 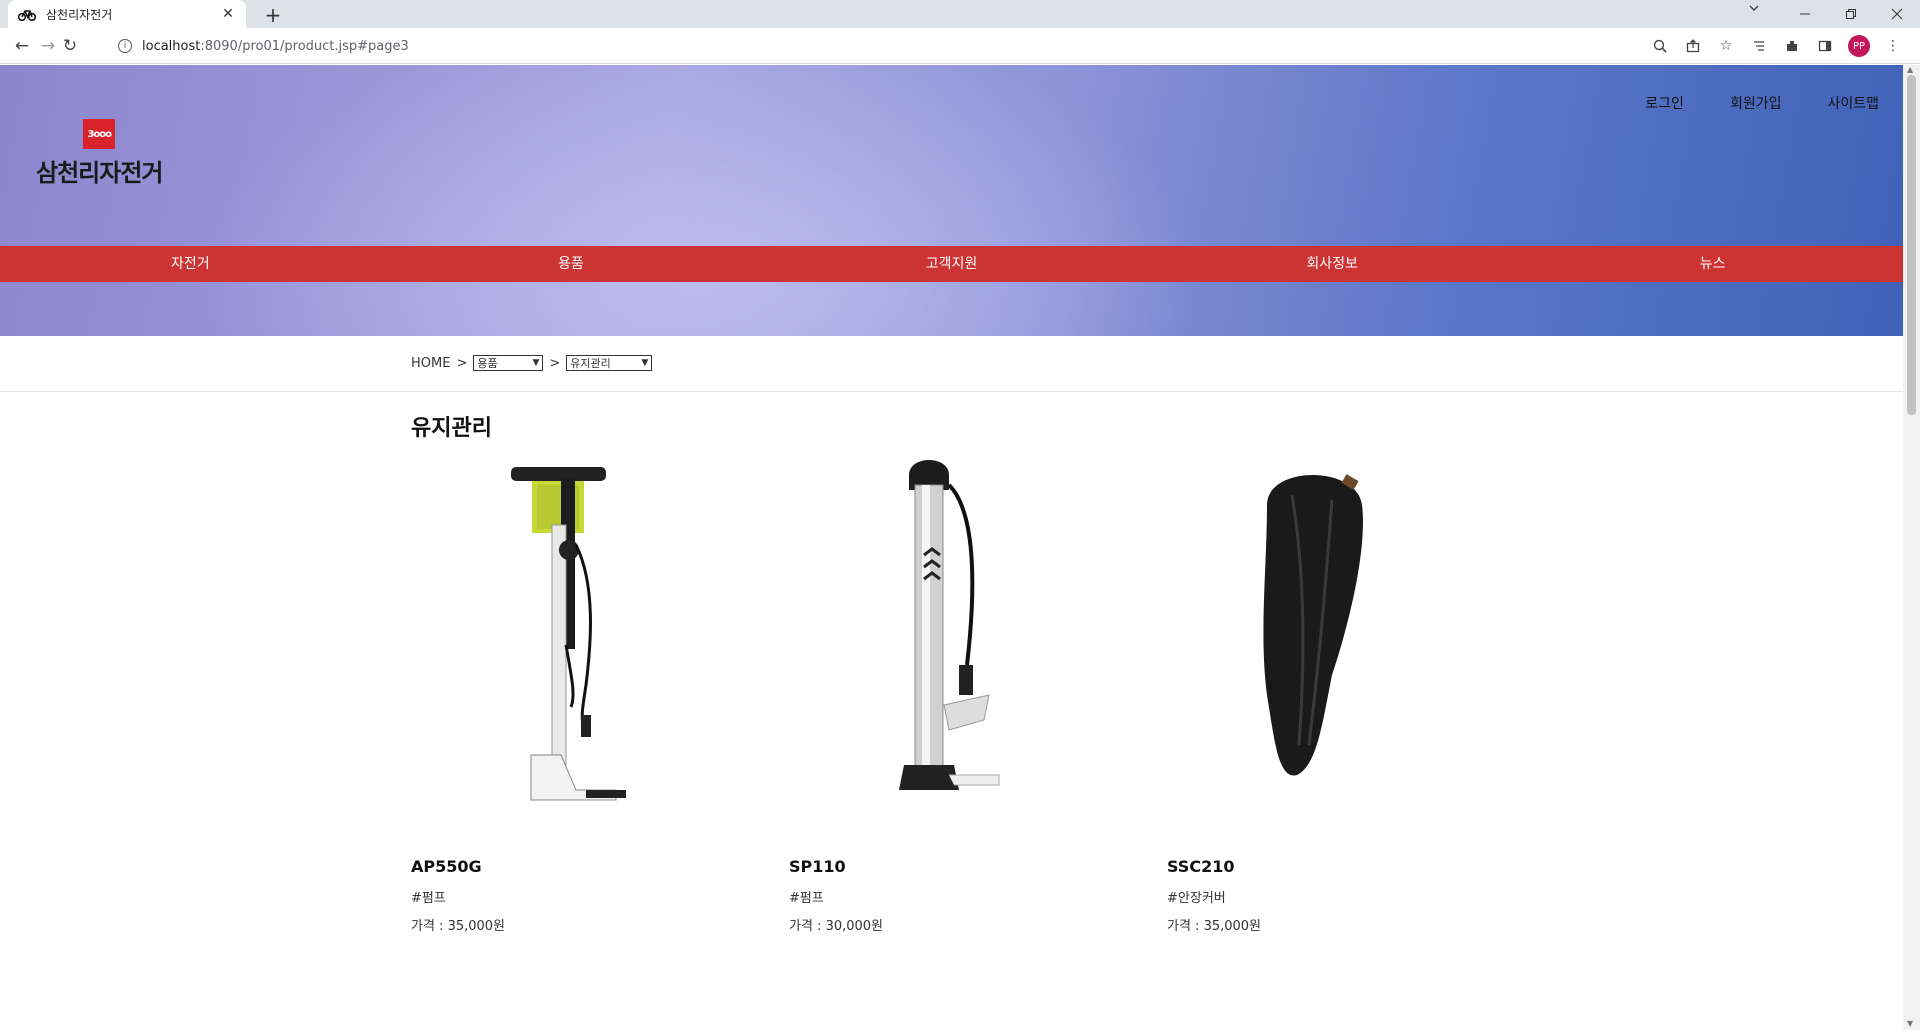 I want to click on restore-icon, so click(x=1851, y=14).